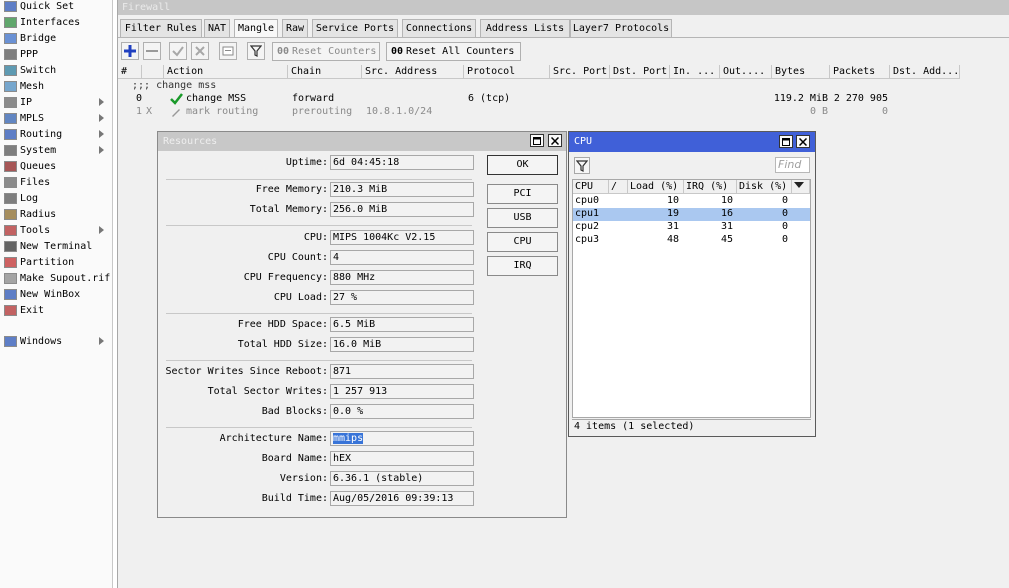 This screenshot has height=588, width=1009. Describe the element at coordinates (801, 72) in the screenshot. I see `column-header: Bytes` at that location.